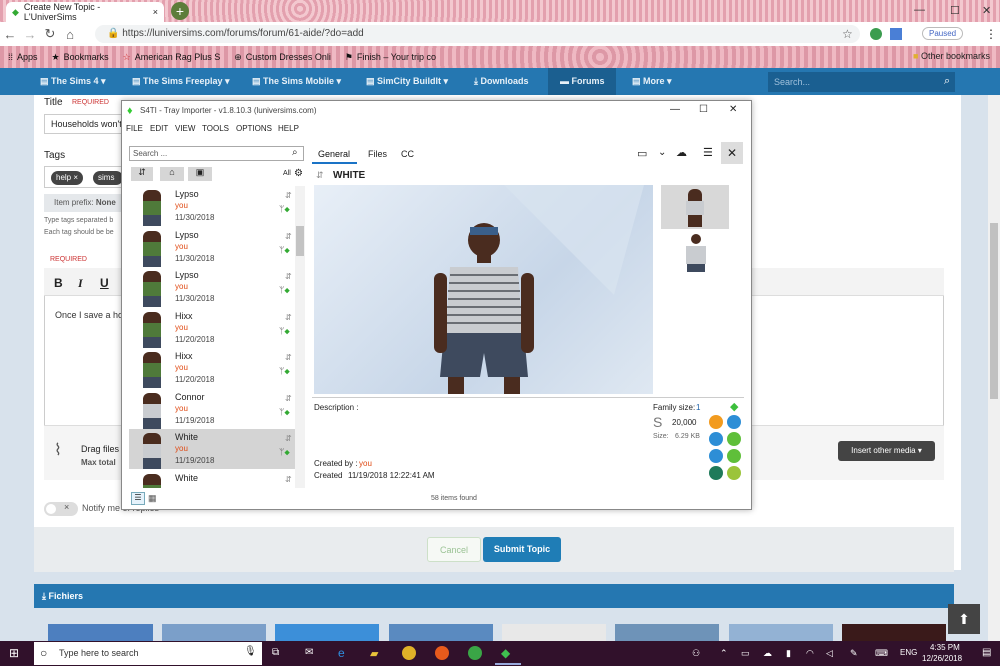  I want to click on pen-icon: ✎, so click(854, 653).